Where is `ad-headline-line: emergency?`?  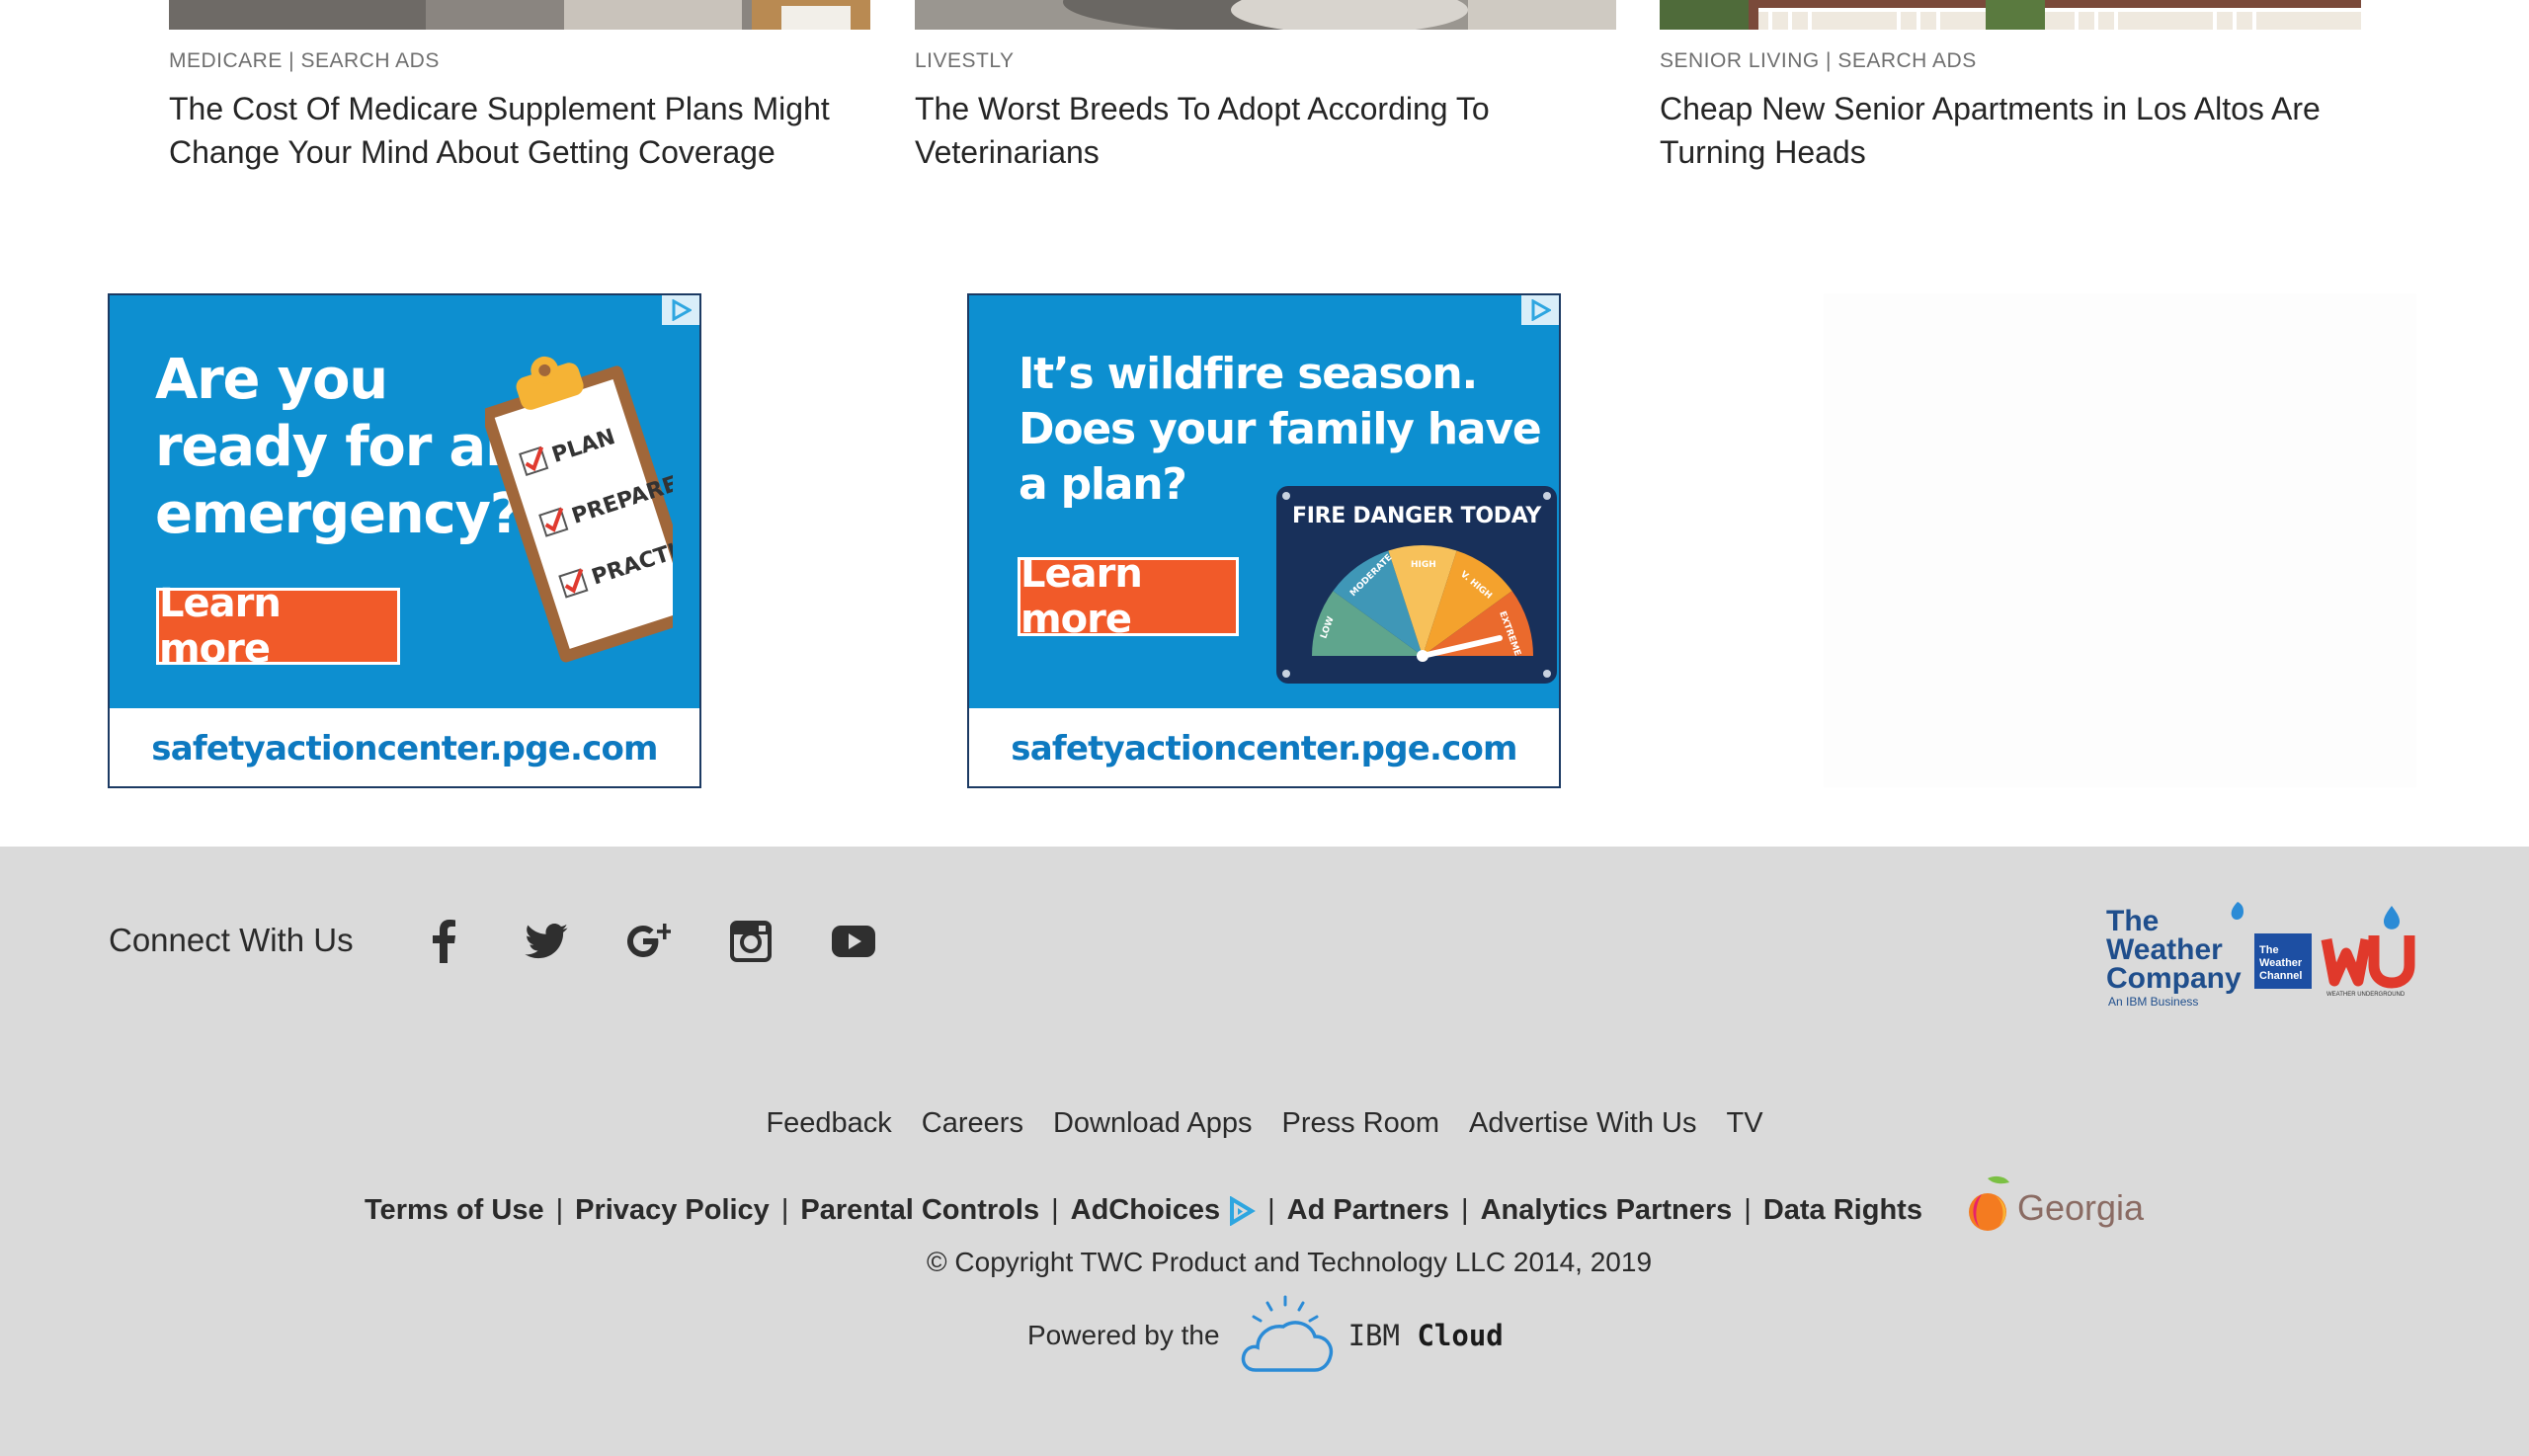 ad-headline-line: emergency? is located at coordinates (338, 514).